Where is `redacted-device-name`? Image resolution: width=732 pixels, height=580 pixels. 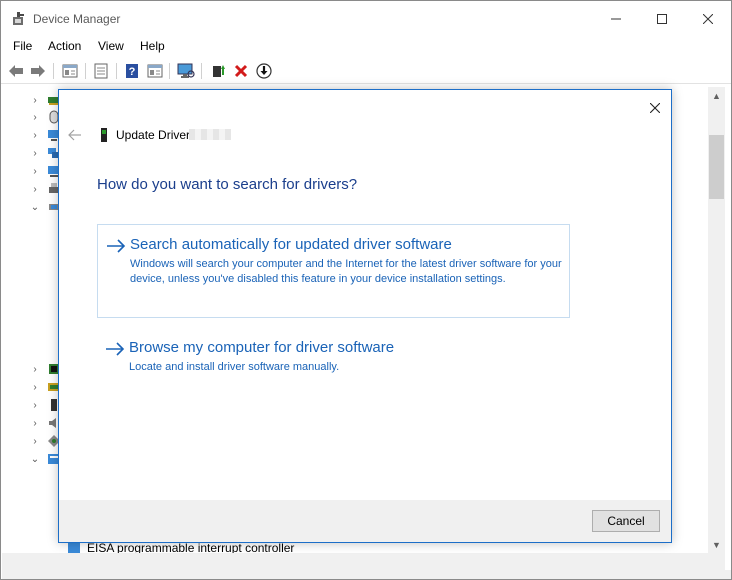 redacted-device-name is located at coordinates (210, 134).